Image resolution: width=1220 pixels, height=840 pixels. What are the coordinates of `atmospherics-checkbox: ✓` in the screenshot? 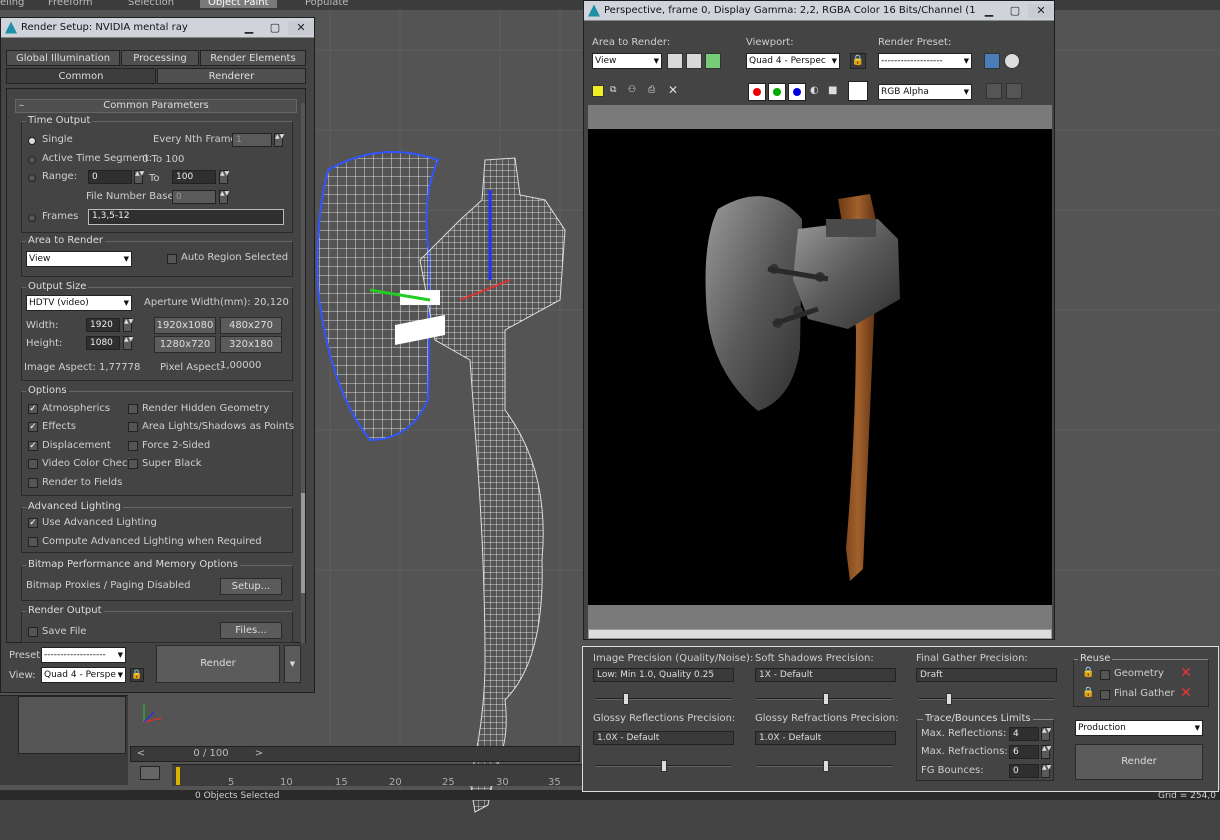 It's located at (33, 409).